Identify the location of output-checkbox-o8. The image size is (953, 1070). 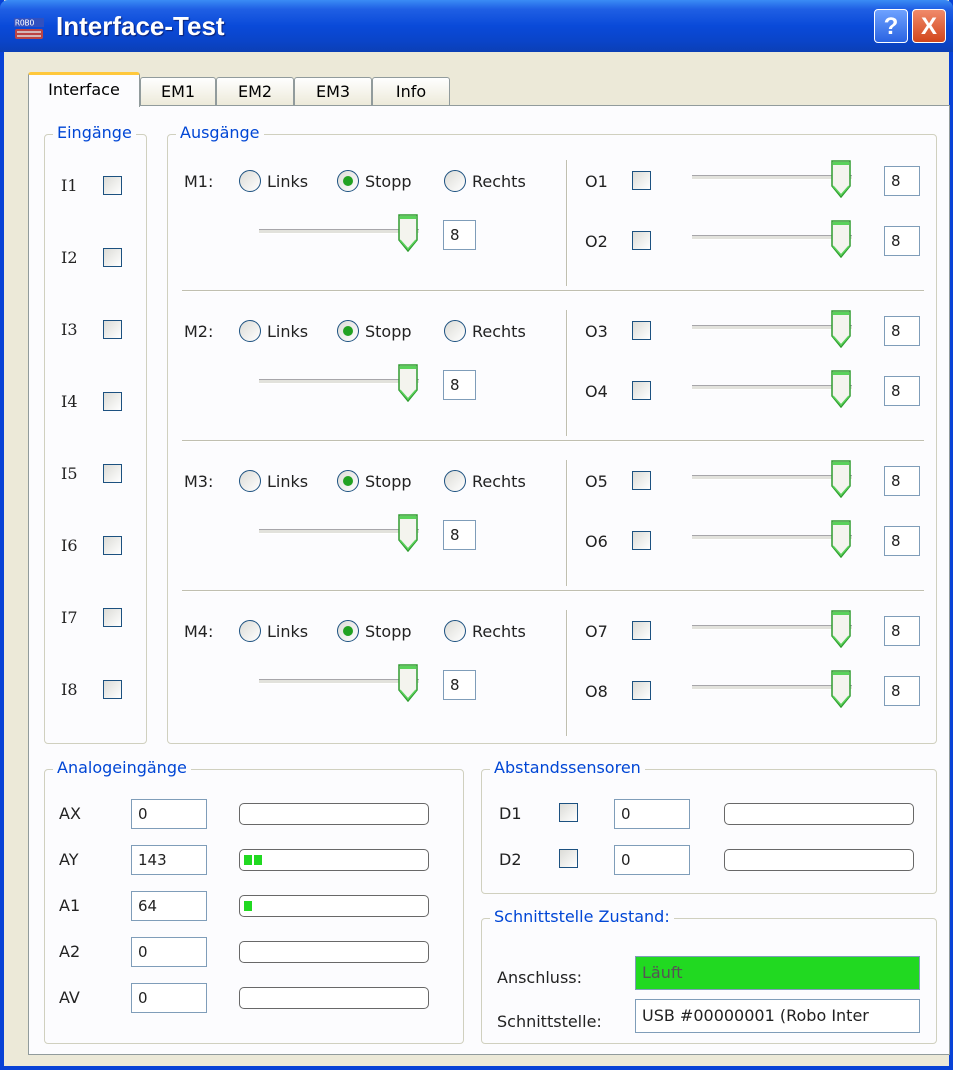
(641, 690).